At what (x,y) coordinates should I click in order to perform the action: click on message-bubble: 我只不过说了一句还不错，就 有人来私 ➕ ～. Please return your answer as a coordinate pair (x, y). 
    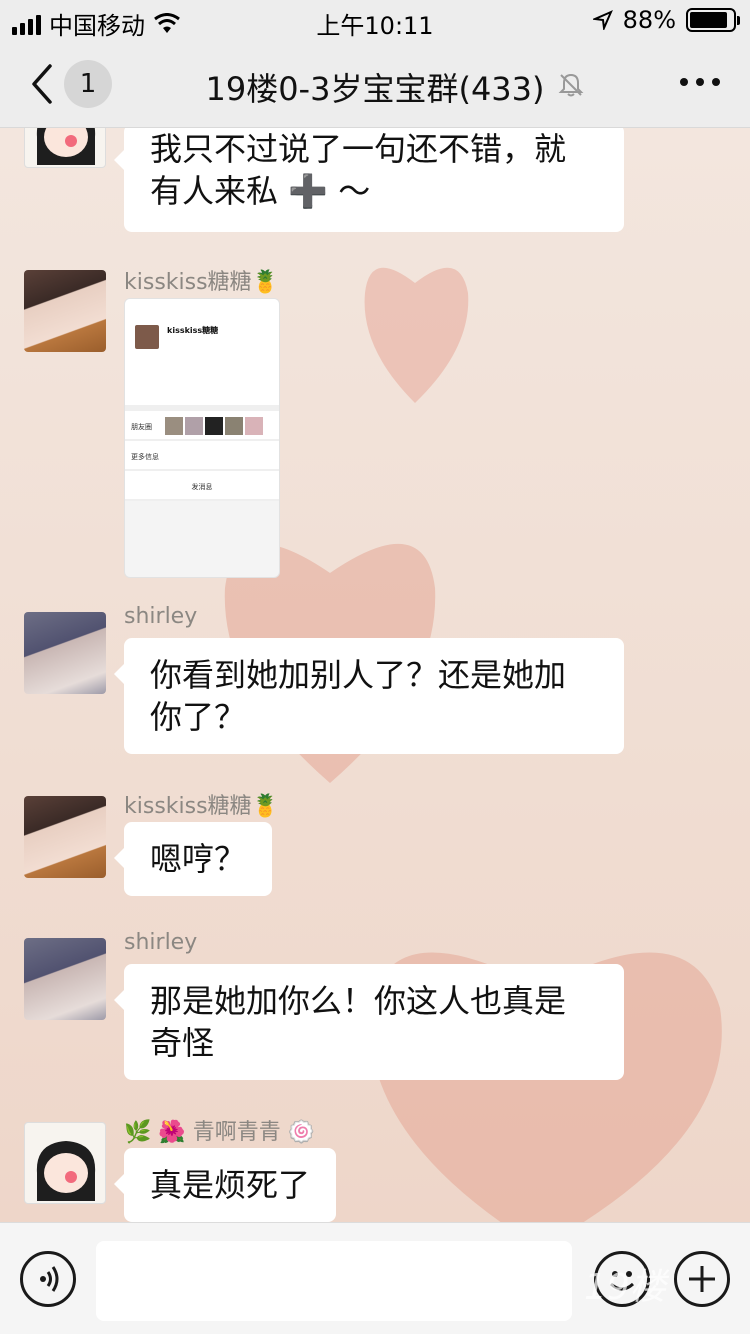
    Looking at the image, I should click on (369, 180).